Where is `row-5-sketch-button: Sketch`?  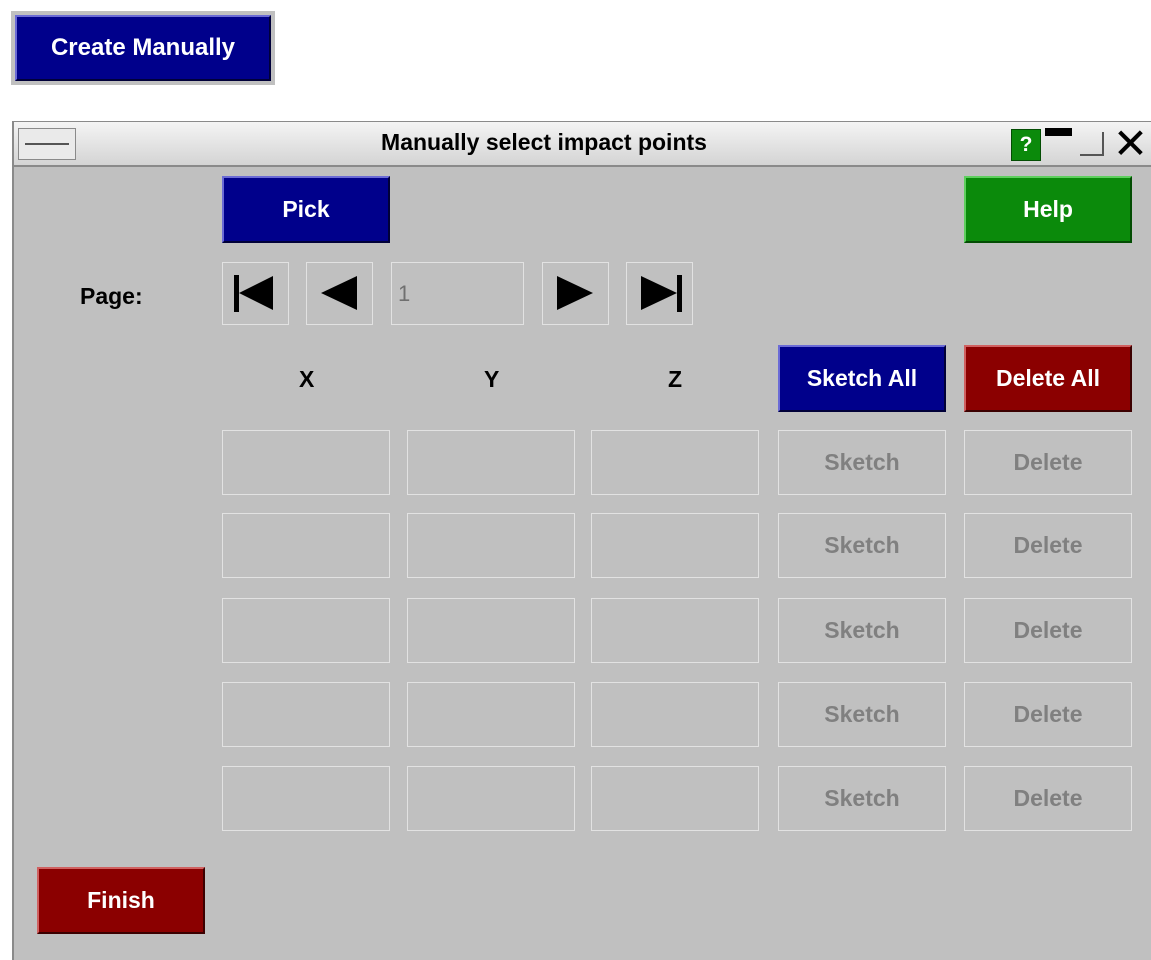 row-5-sketch-button: Sketch is located at coordinates (862, 798).